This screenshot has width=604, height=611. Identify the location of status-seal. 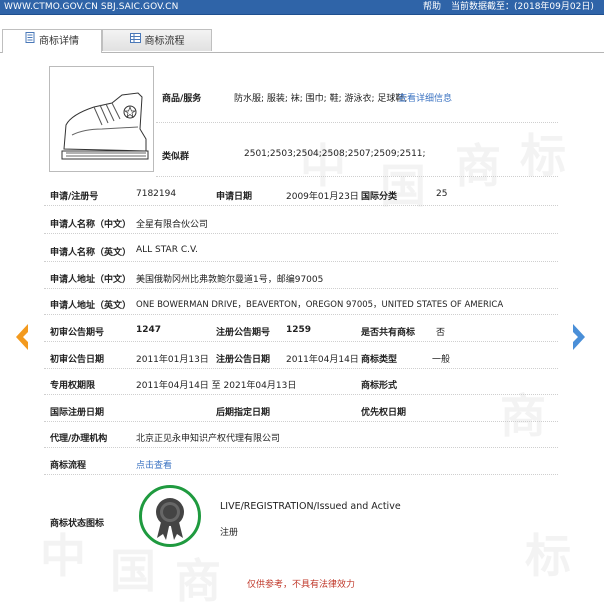
(170, 516).